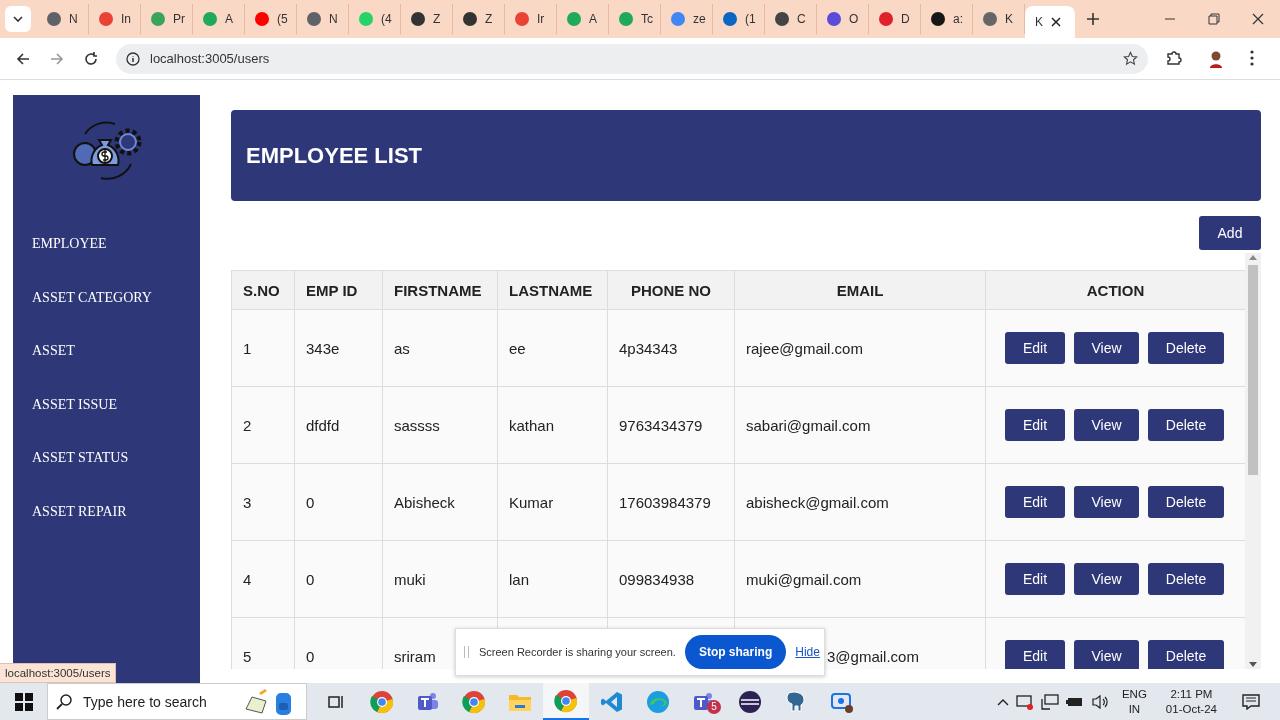 This screenshot has height=720, width=1280. I want to click on sidebar-link: ASSET, so click(92, 371).